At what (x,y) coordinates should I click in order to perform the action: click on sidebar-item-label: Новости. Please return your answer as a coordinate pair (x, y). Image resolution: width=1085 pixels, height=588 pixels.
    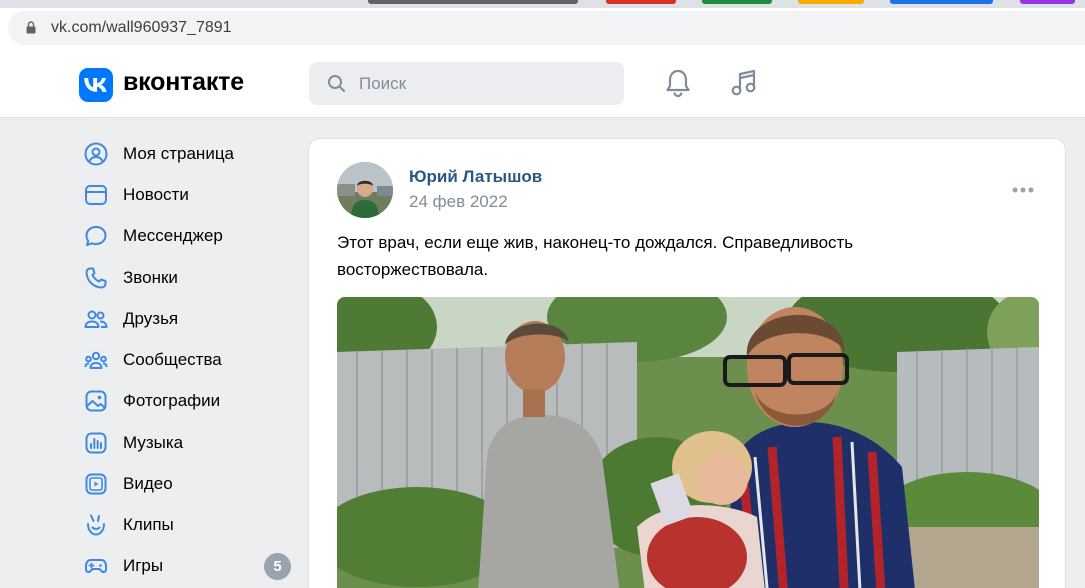
    Looking at the image, I should click on (156, 194).